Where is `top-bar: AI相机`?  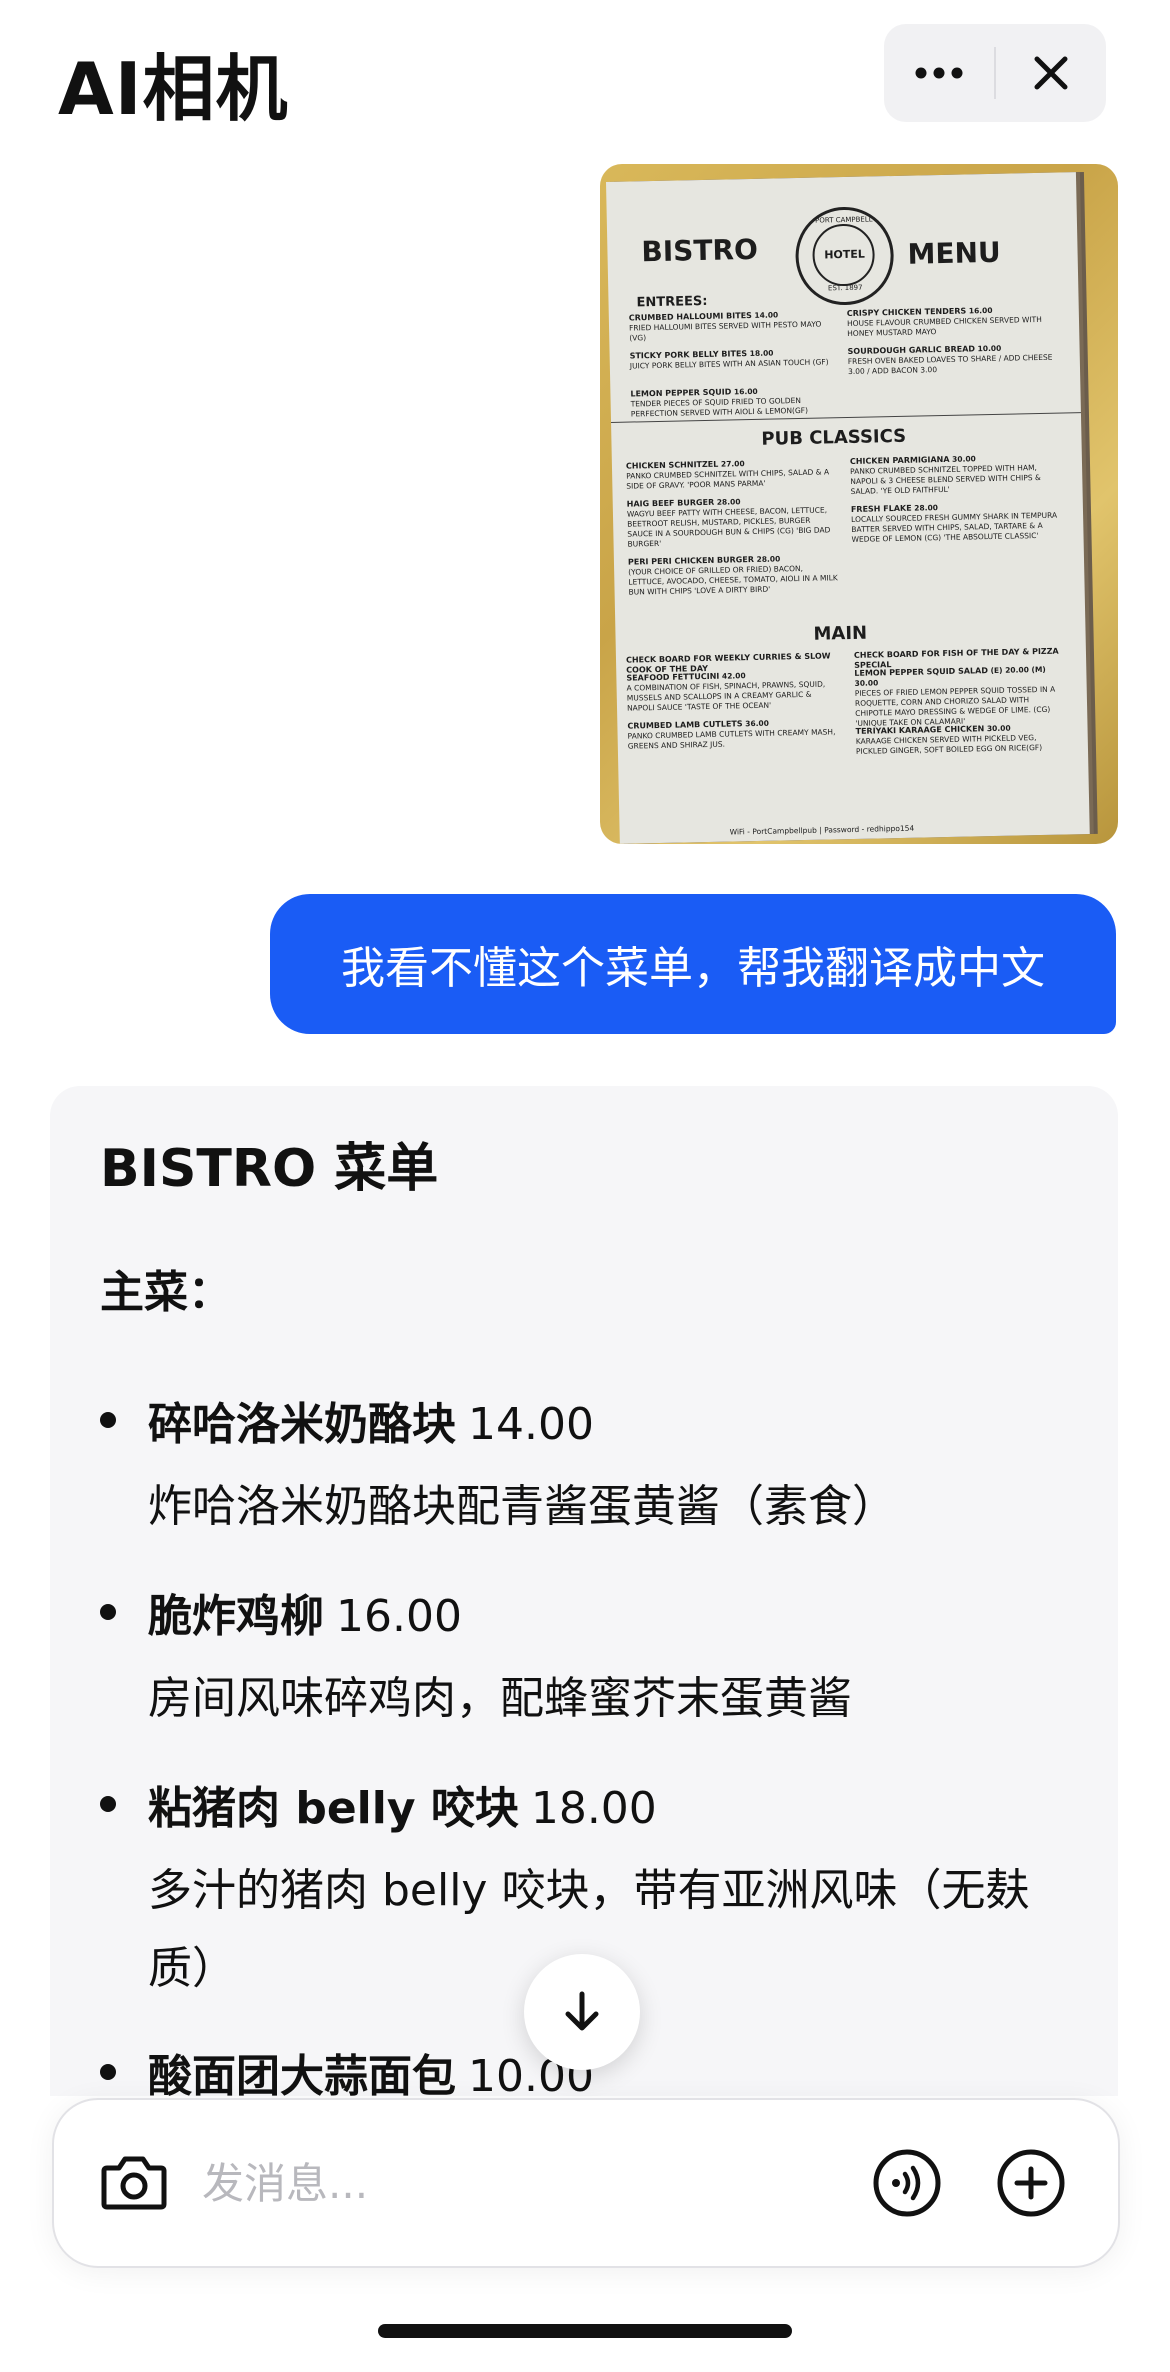 top-bar: AI相机 is located at coordinates (585, 75).